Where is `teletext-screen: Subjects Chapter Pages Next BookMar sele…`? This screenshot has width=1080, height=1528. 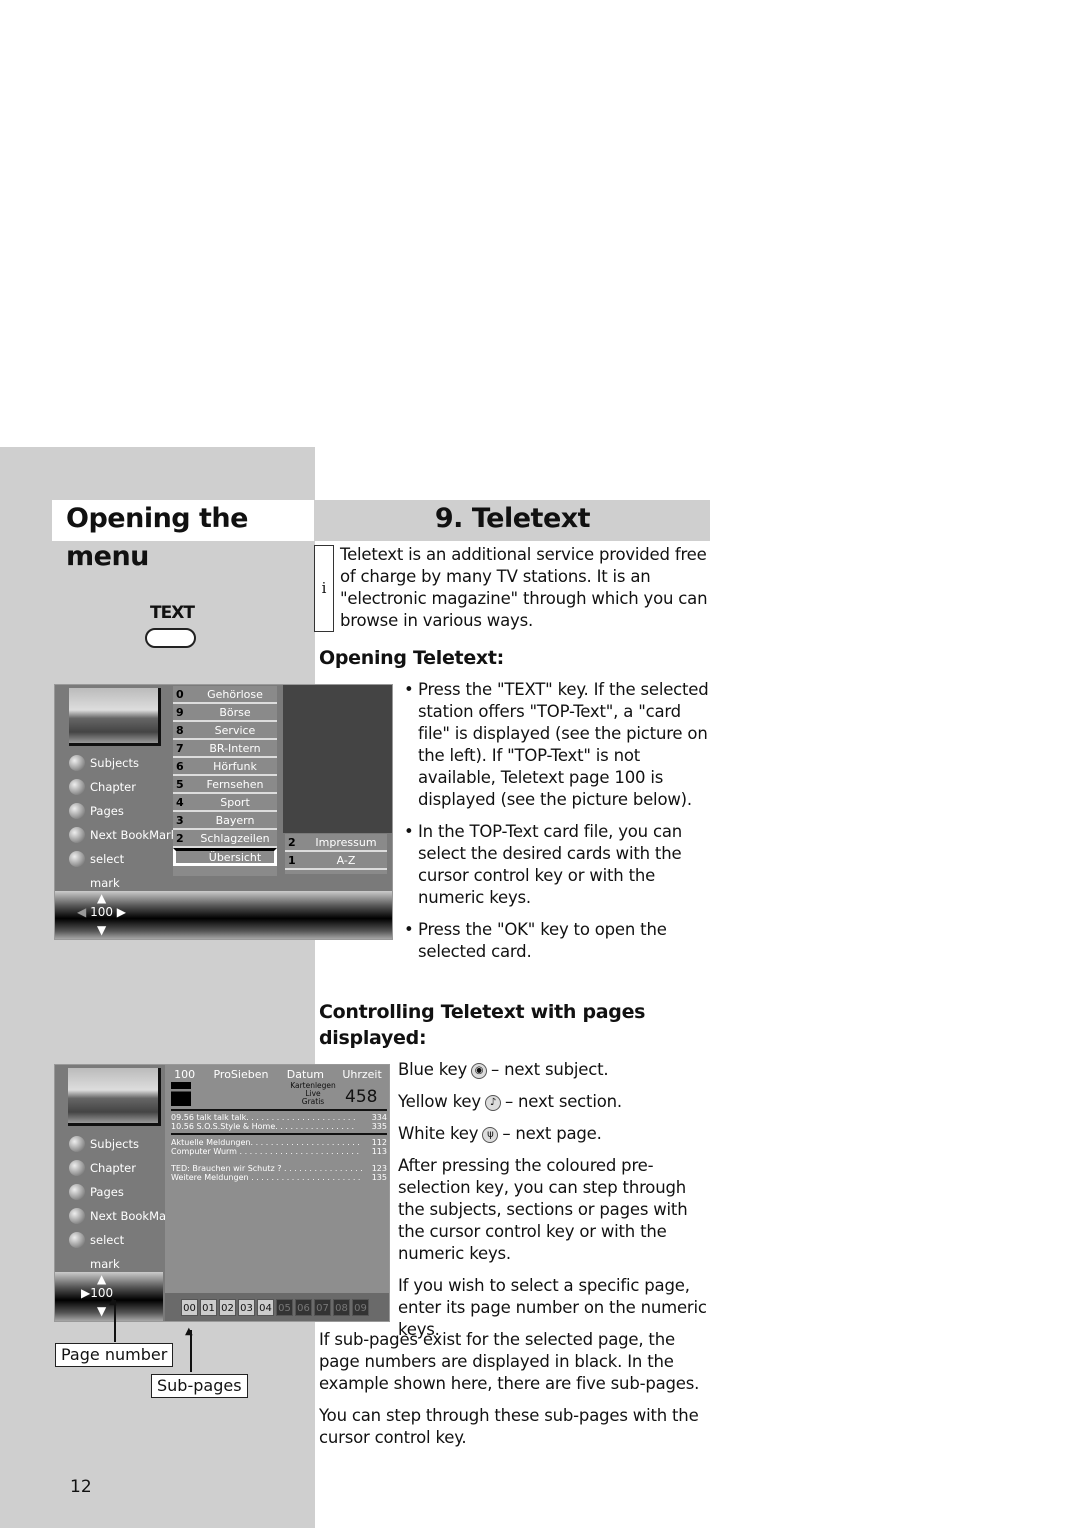 teletext-screen: Subjects Chapter Pages Next BookMar sele… is located at coordinates (222, 1193).